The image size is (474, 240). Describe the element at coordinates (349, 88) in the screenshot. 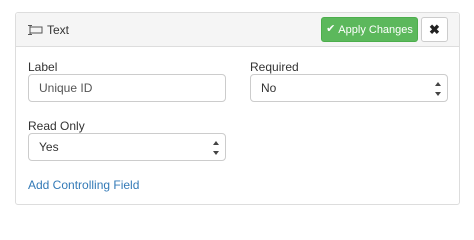

I see `required-select: No` at that location.